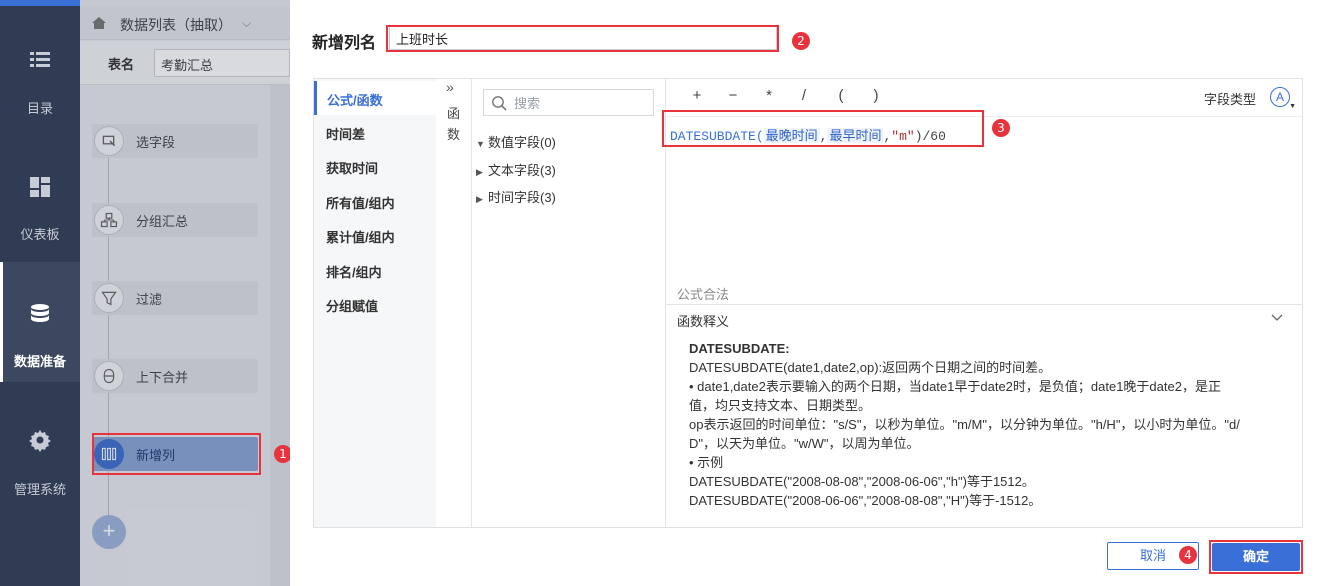 This screenshot has width=1326, height=586. What do you see at coordinates (522, 197) in the screenshot?
I see `tree-label: 时间字段(3)` at bounding box center [522, 197].